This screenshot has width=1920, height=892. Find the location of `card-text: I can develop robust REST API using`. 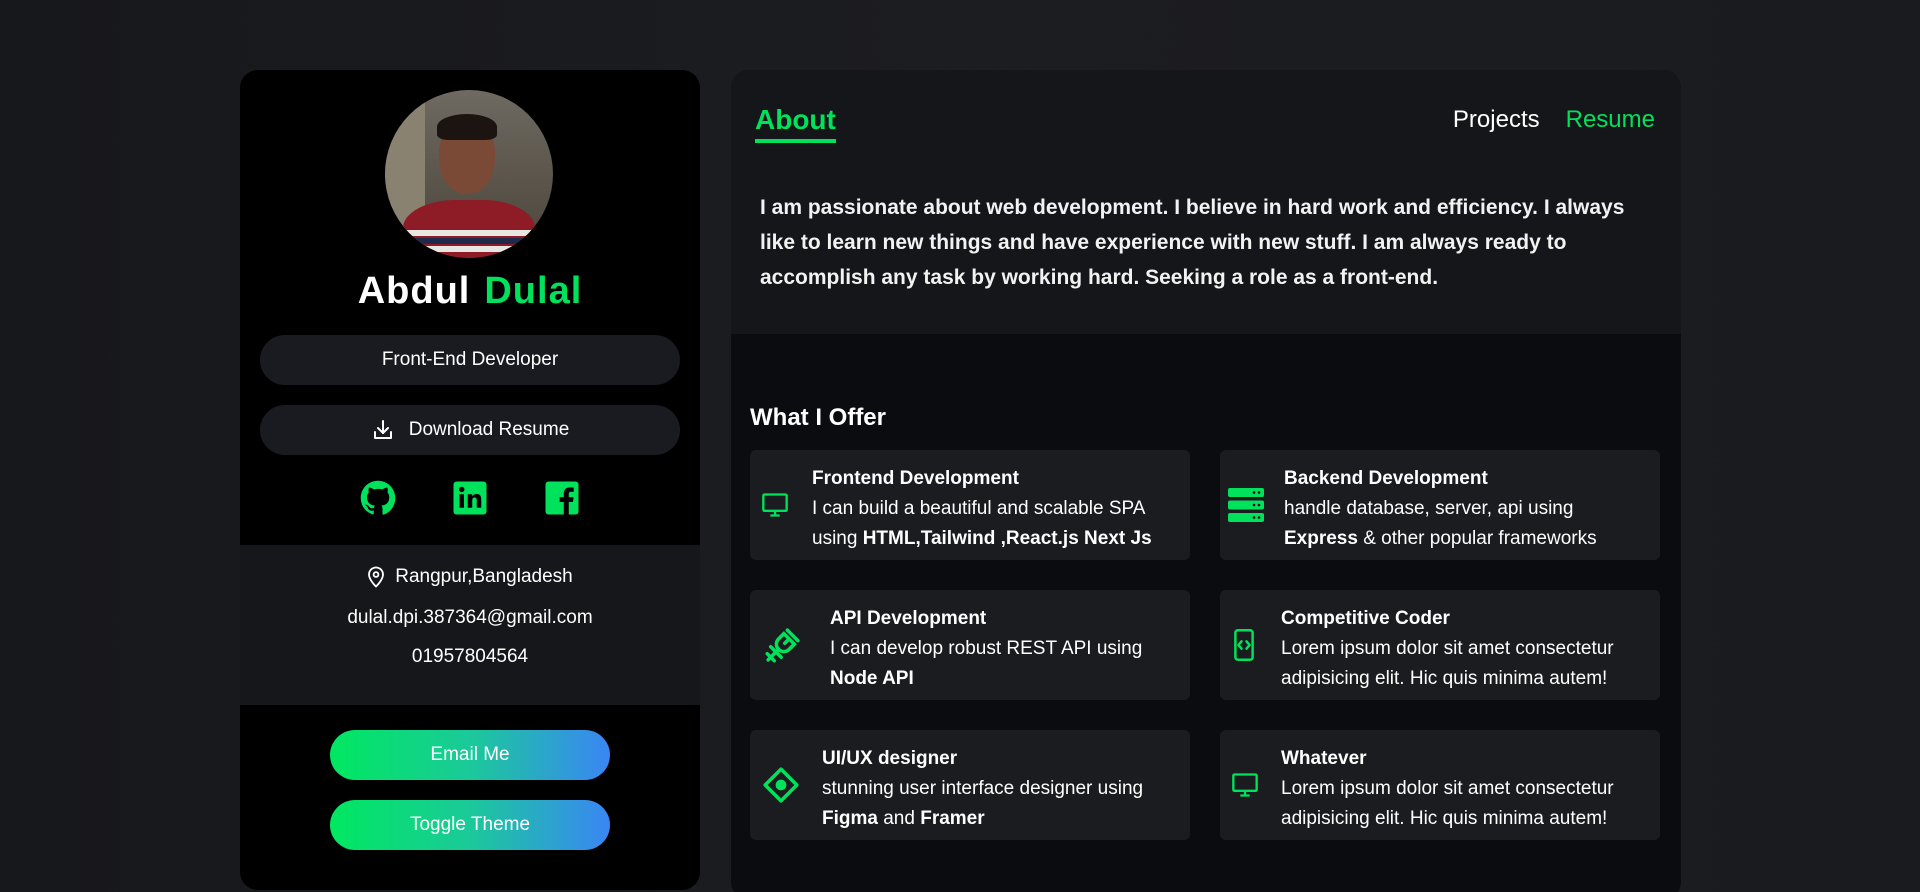

card-text: I can develop robust REST API using is located at coordinates (986, 648).